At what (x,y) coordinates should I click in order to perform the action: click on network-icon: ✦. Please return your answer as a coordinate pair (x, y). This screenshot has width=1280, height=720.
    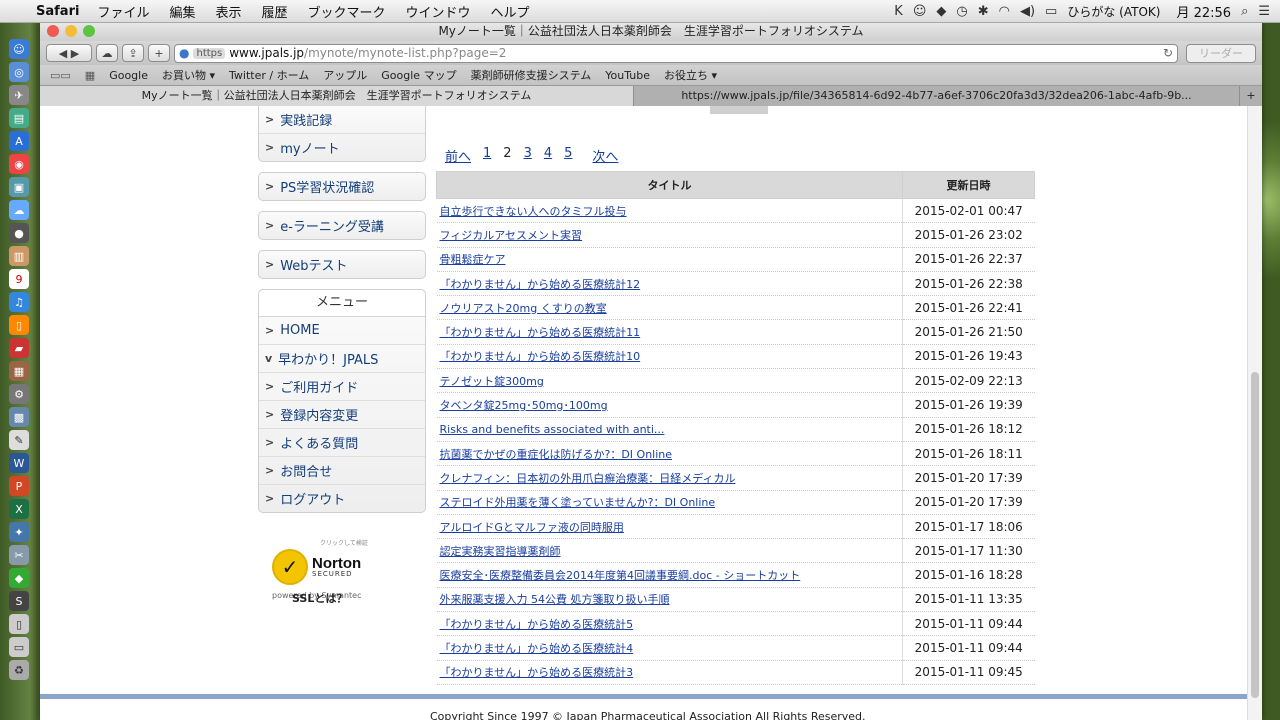
    Looking at the image, I should click on (19, 532).